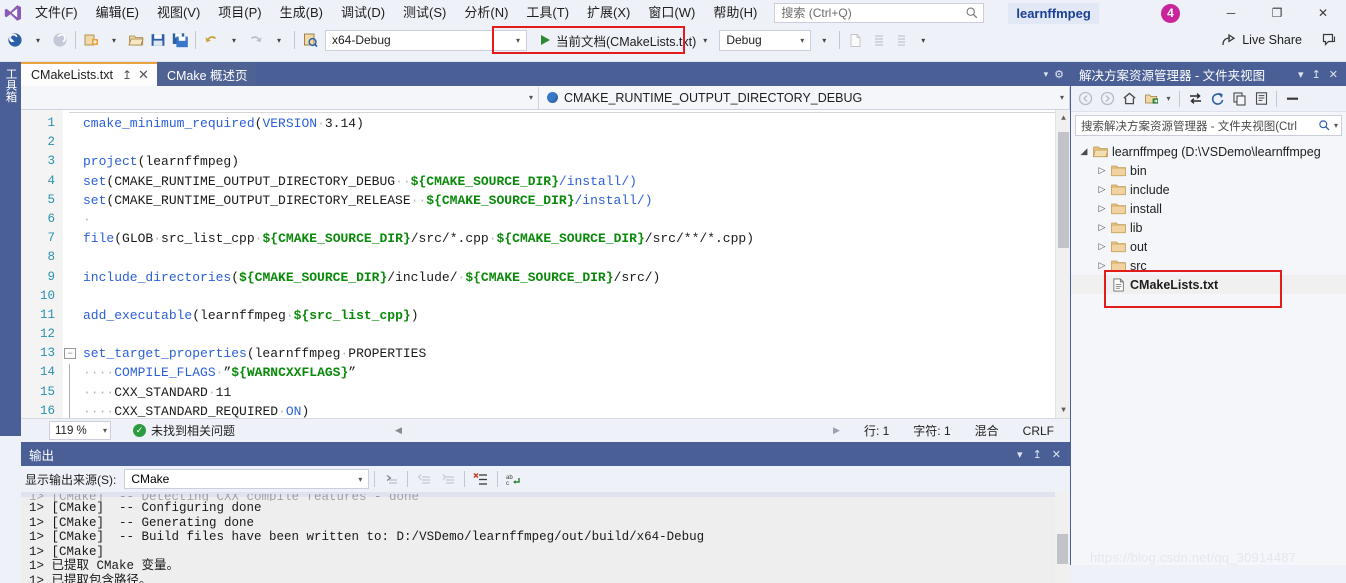 This screenshot has height=583, width=1346. What do you see at coordinates (1170, 13) in the screenshot?
I see `notification-badge: 4` at bounding box center [1170, 13].